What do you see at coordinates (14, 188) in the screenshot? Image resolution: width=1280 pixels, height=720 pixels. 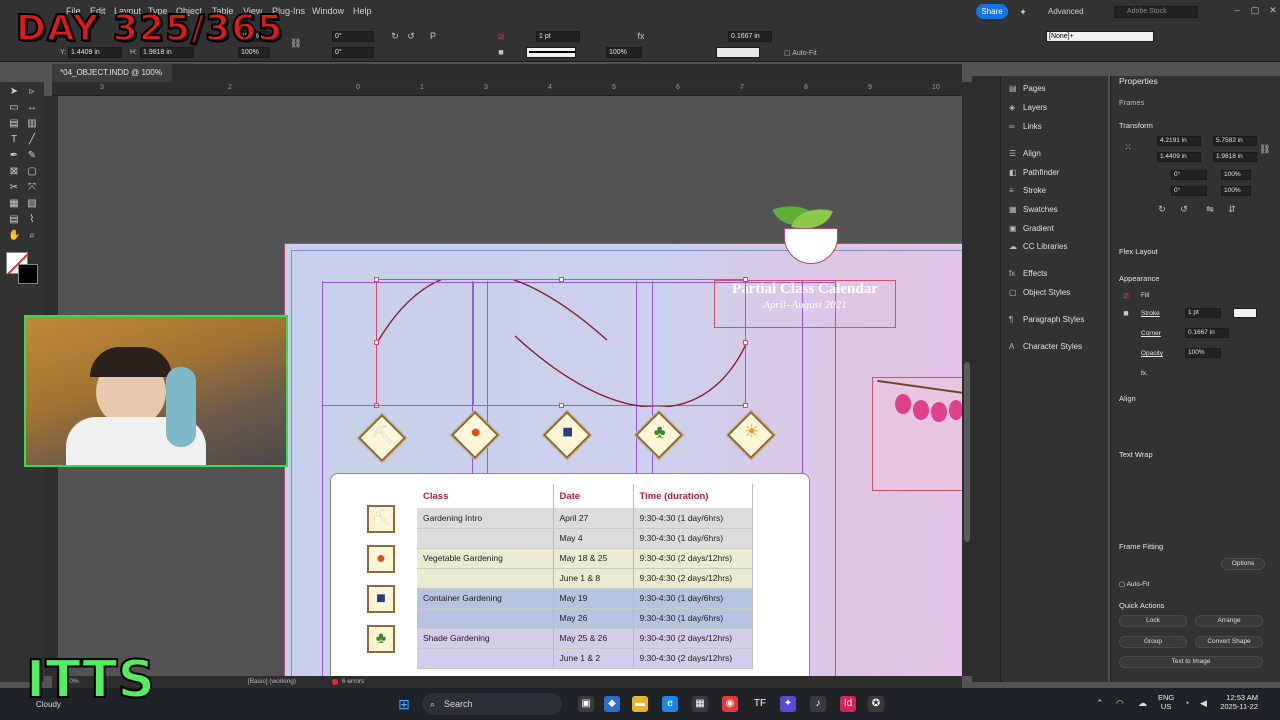 I see `scissors-tool-icon: ✂` at bounding box center [14, 188].